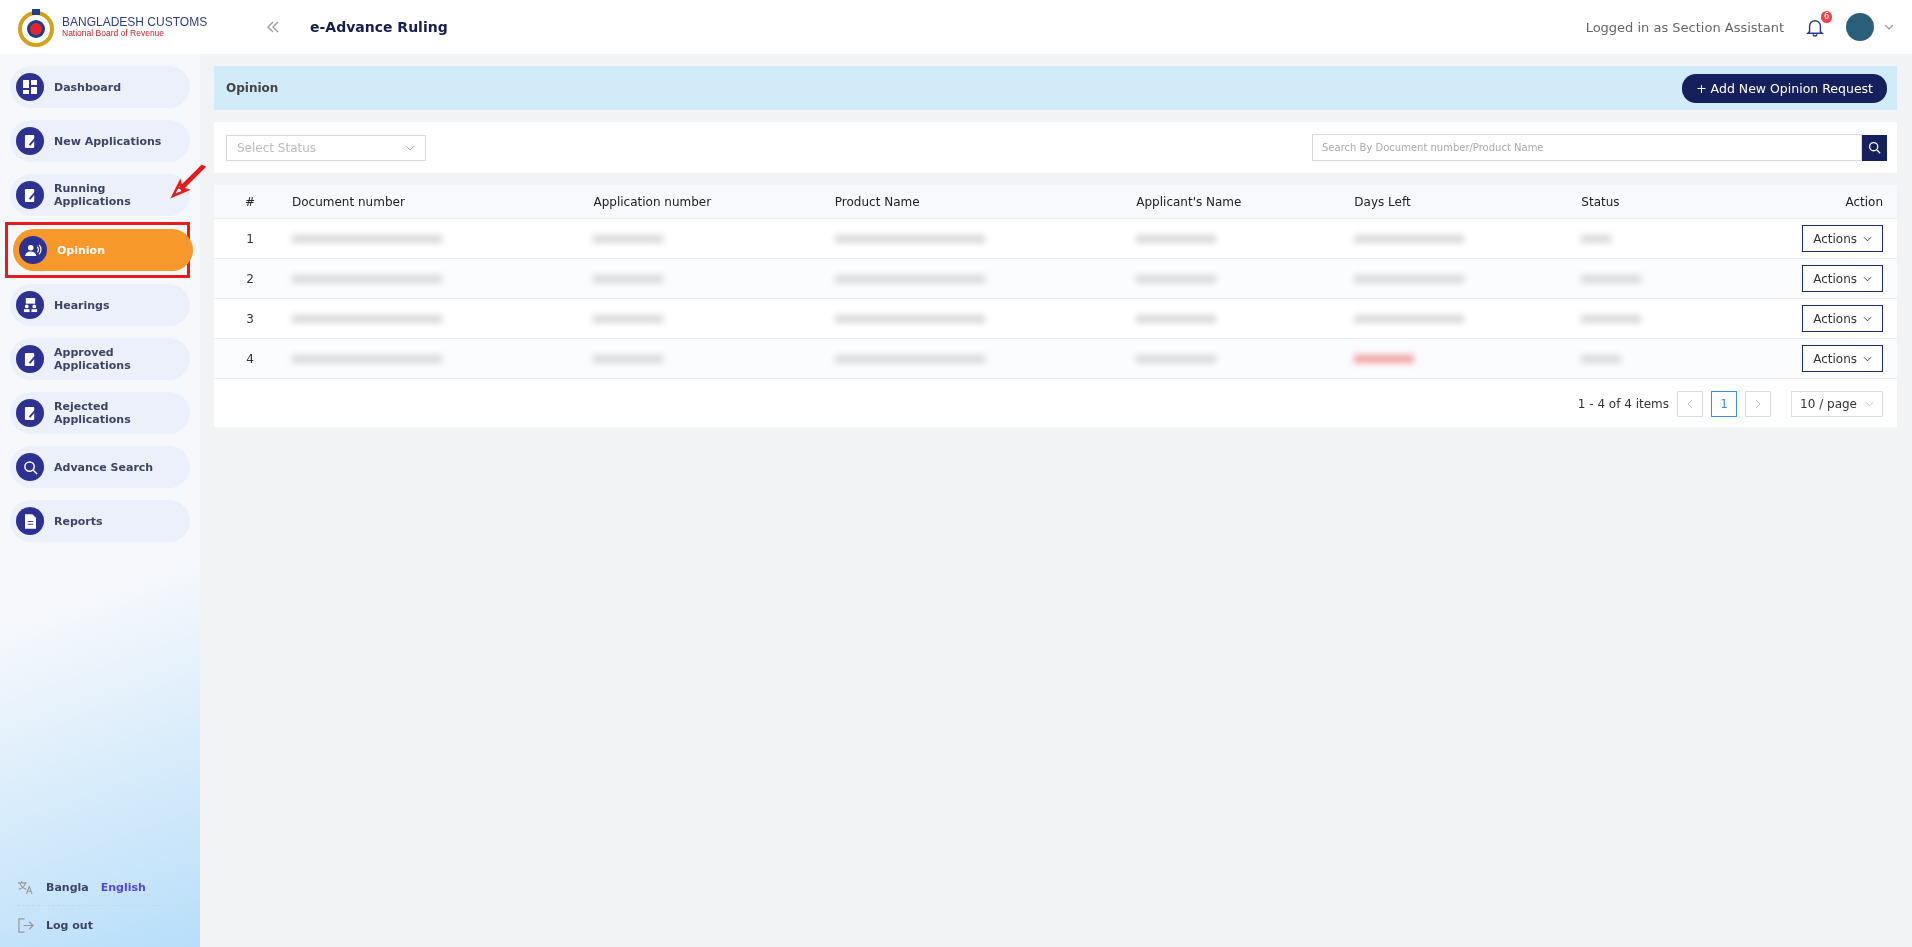 The image size is (1912, 947). What do you see at coordinates (30, 305) in the screenshot?
I see `meeting-people-icon` at bounding box center [30, 305].